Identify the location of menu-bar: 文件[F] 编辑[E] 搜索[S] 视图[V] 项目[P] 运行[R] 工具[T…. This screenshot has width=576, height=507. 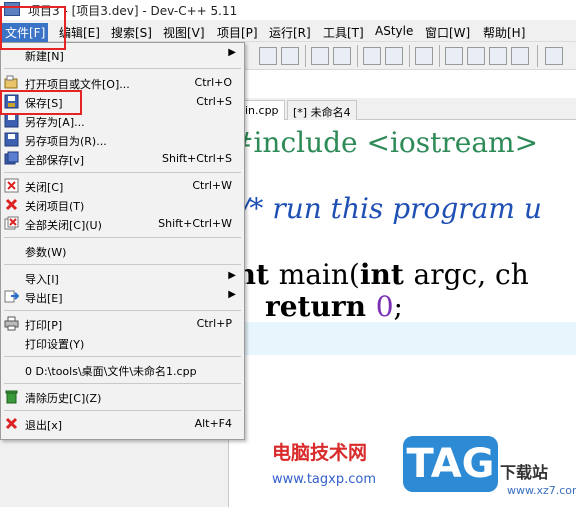
(288, 31).